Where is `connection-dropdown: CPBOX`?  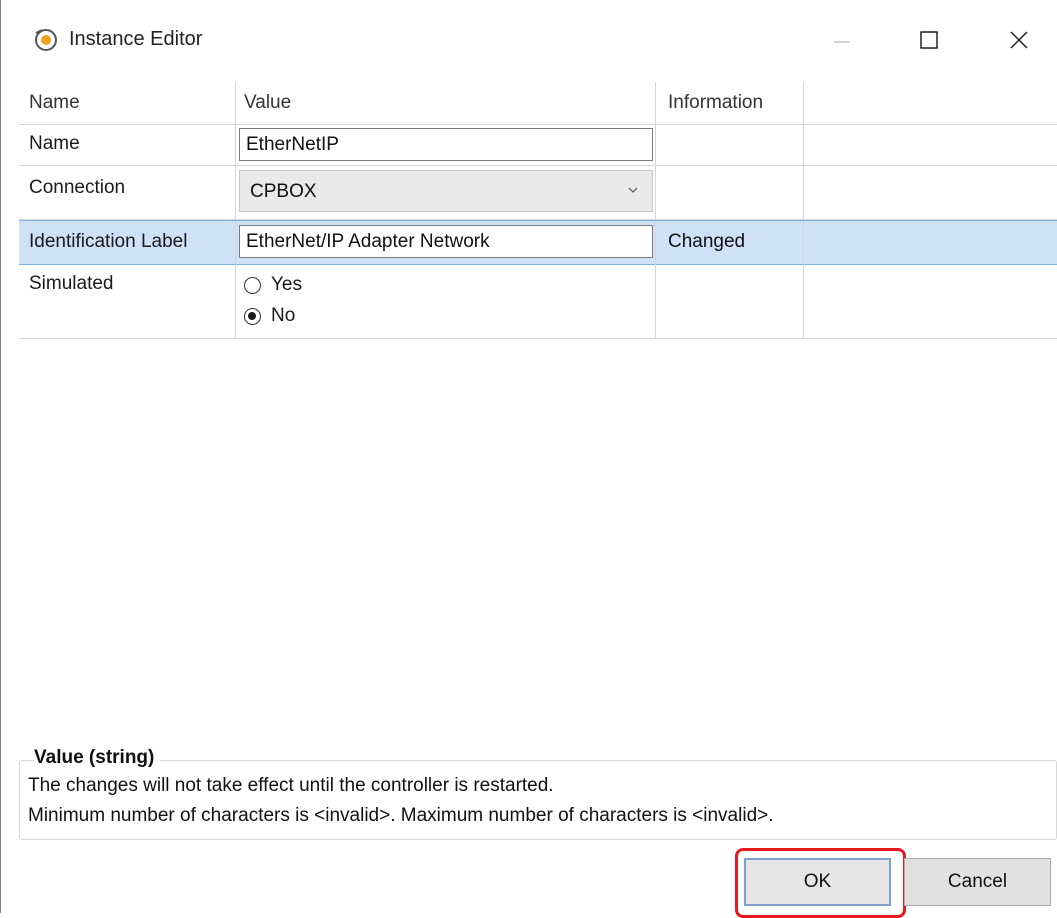 connection-dropdown: CPBOX is located at coordinates (446, 191).